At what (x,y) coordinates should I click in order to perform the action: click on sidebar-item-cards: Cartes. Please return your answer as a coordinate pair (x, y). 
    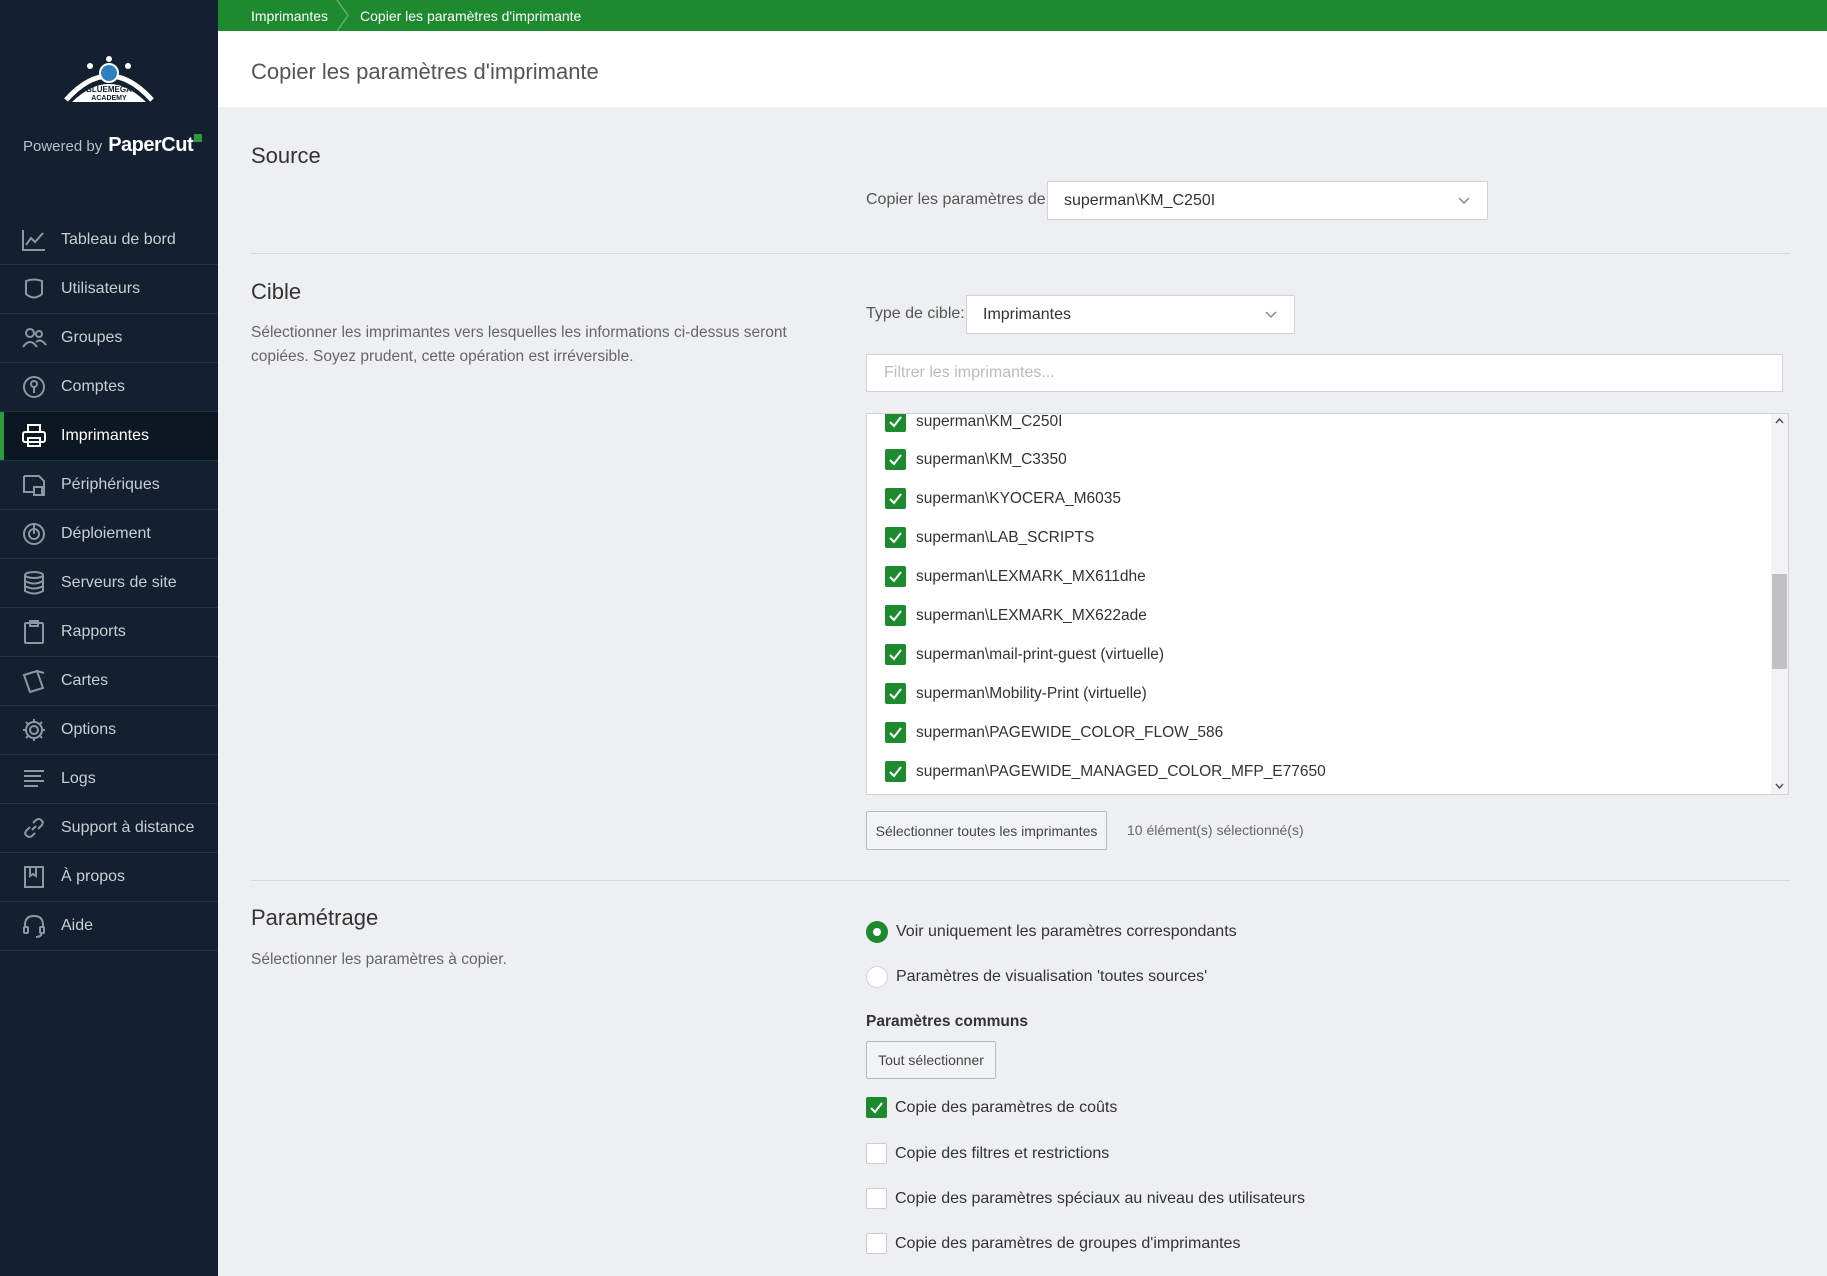
    Looking at the image, I should click on (109, 681).